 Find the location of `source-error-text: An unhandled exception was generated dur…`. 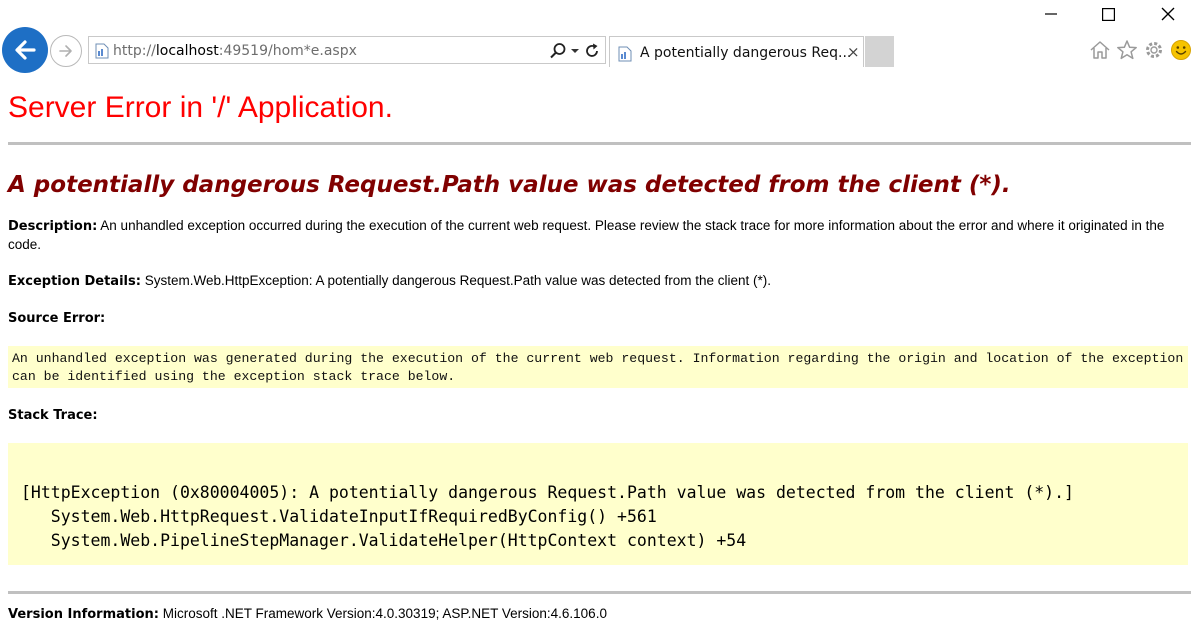

source-error-text: An unhandled exception was generated dur… is located at coordinates (598, 367).